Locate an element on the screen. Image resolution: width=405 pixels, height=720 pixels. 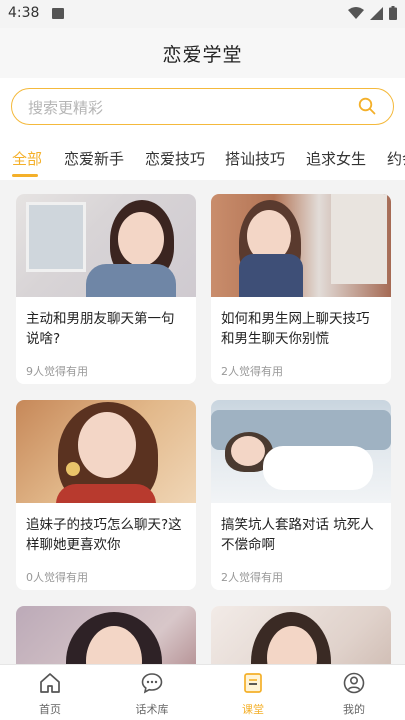
title-bar: 恋爱学堂 is located at coordinates (202, 53).